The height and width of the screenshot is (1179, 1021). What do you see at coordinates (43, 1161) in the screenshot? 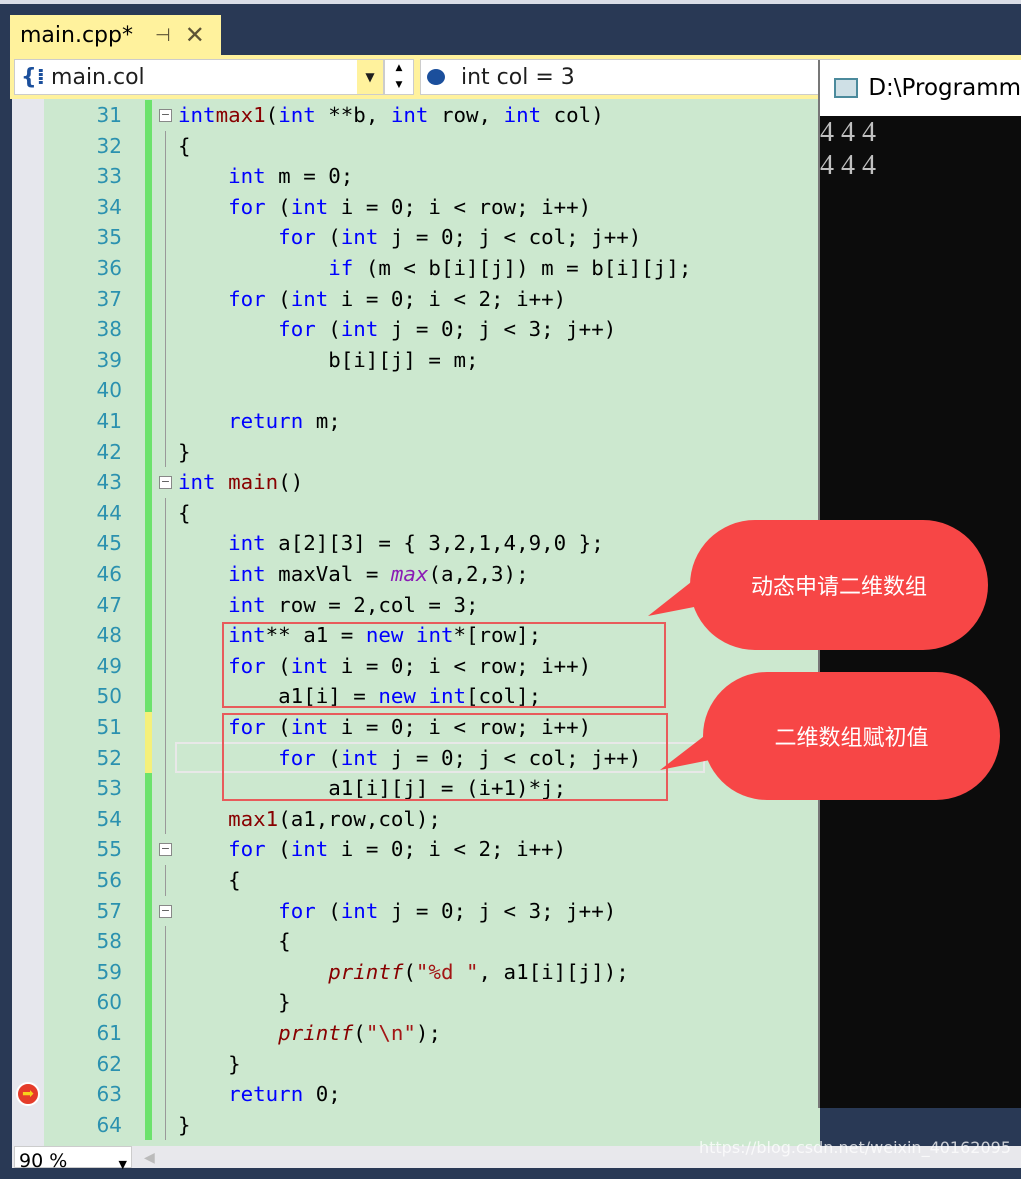
I see `zoom-value: 90 %` at bounding box center [43, 1161].